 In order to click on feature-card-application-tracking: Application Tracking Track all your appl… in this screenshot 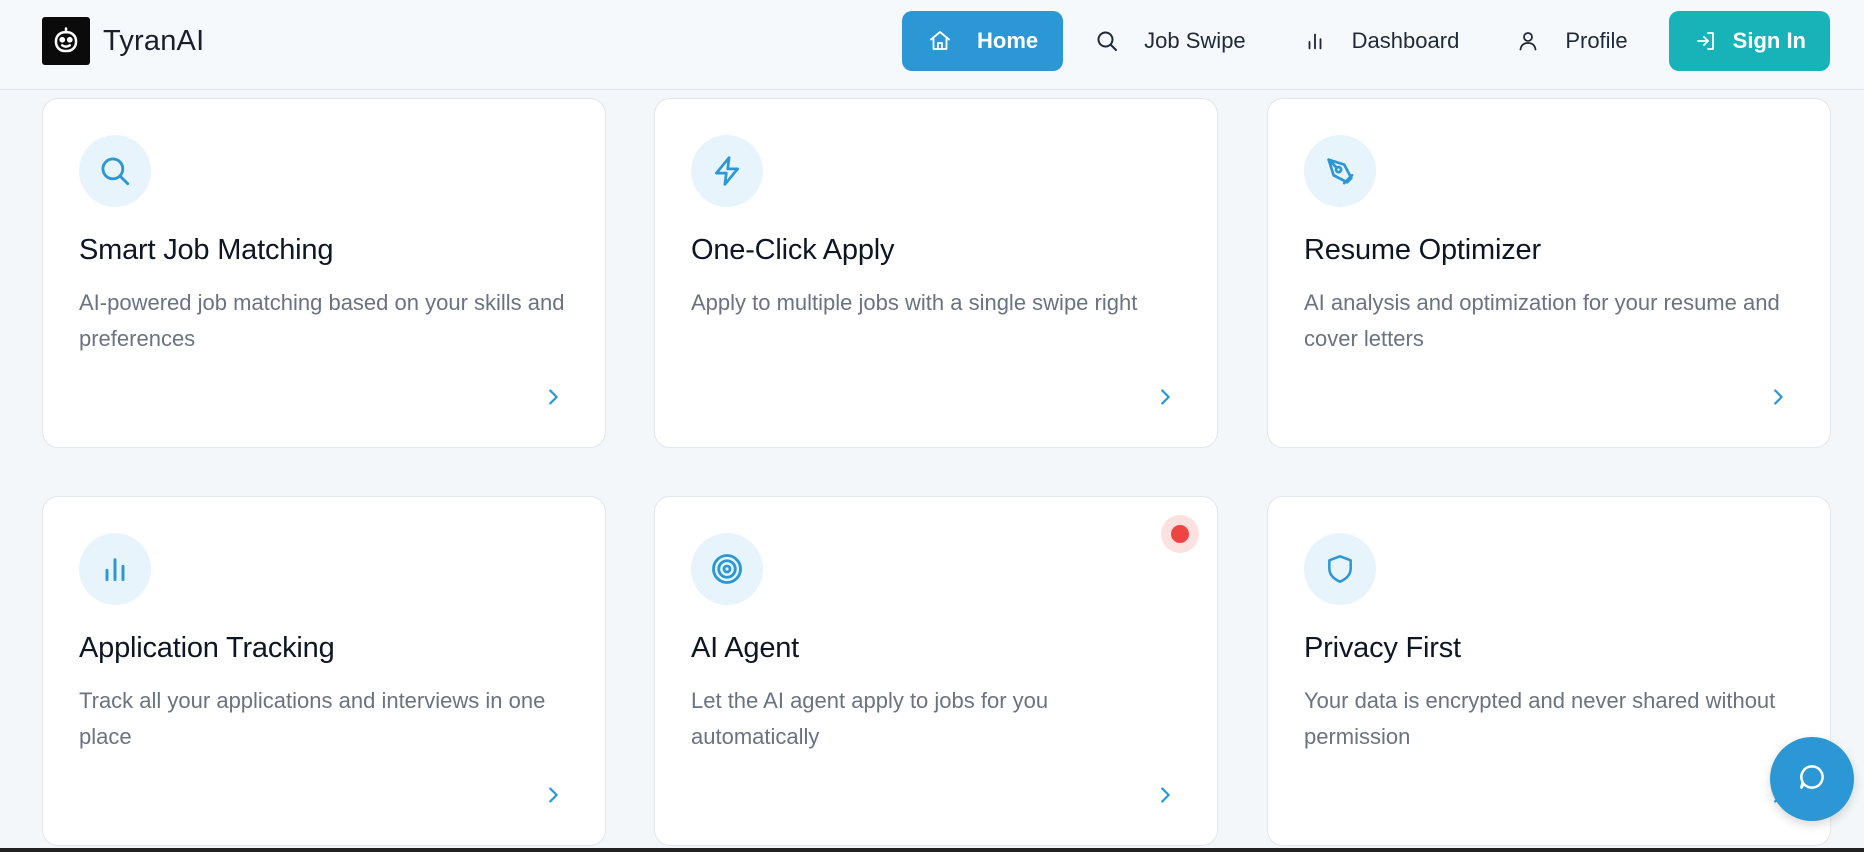, I will do `click(324, 671)`.